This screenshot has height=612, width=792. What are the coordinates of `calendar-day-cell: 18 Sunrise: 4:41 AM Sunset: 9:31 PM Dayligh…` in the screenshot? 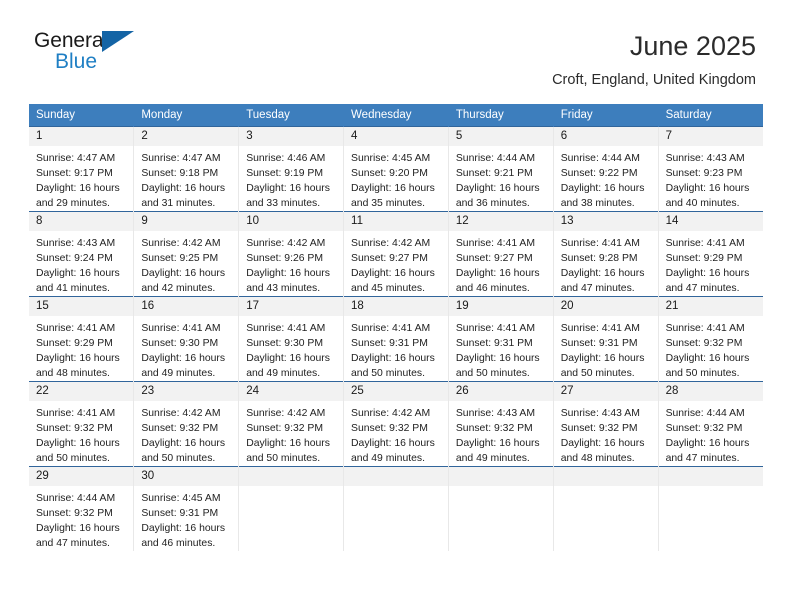 It's located at (396, 339).